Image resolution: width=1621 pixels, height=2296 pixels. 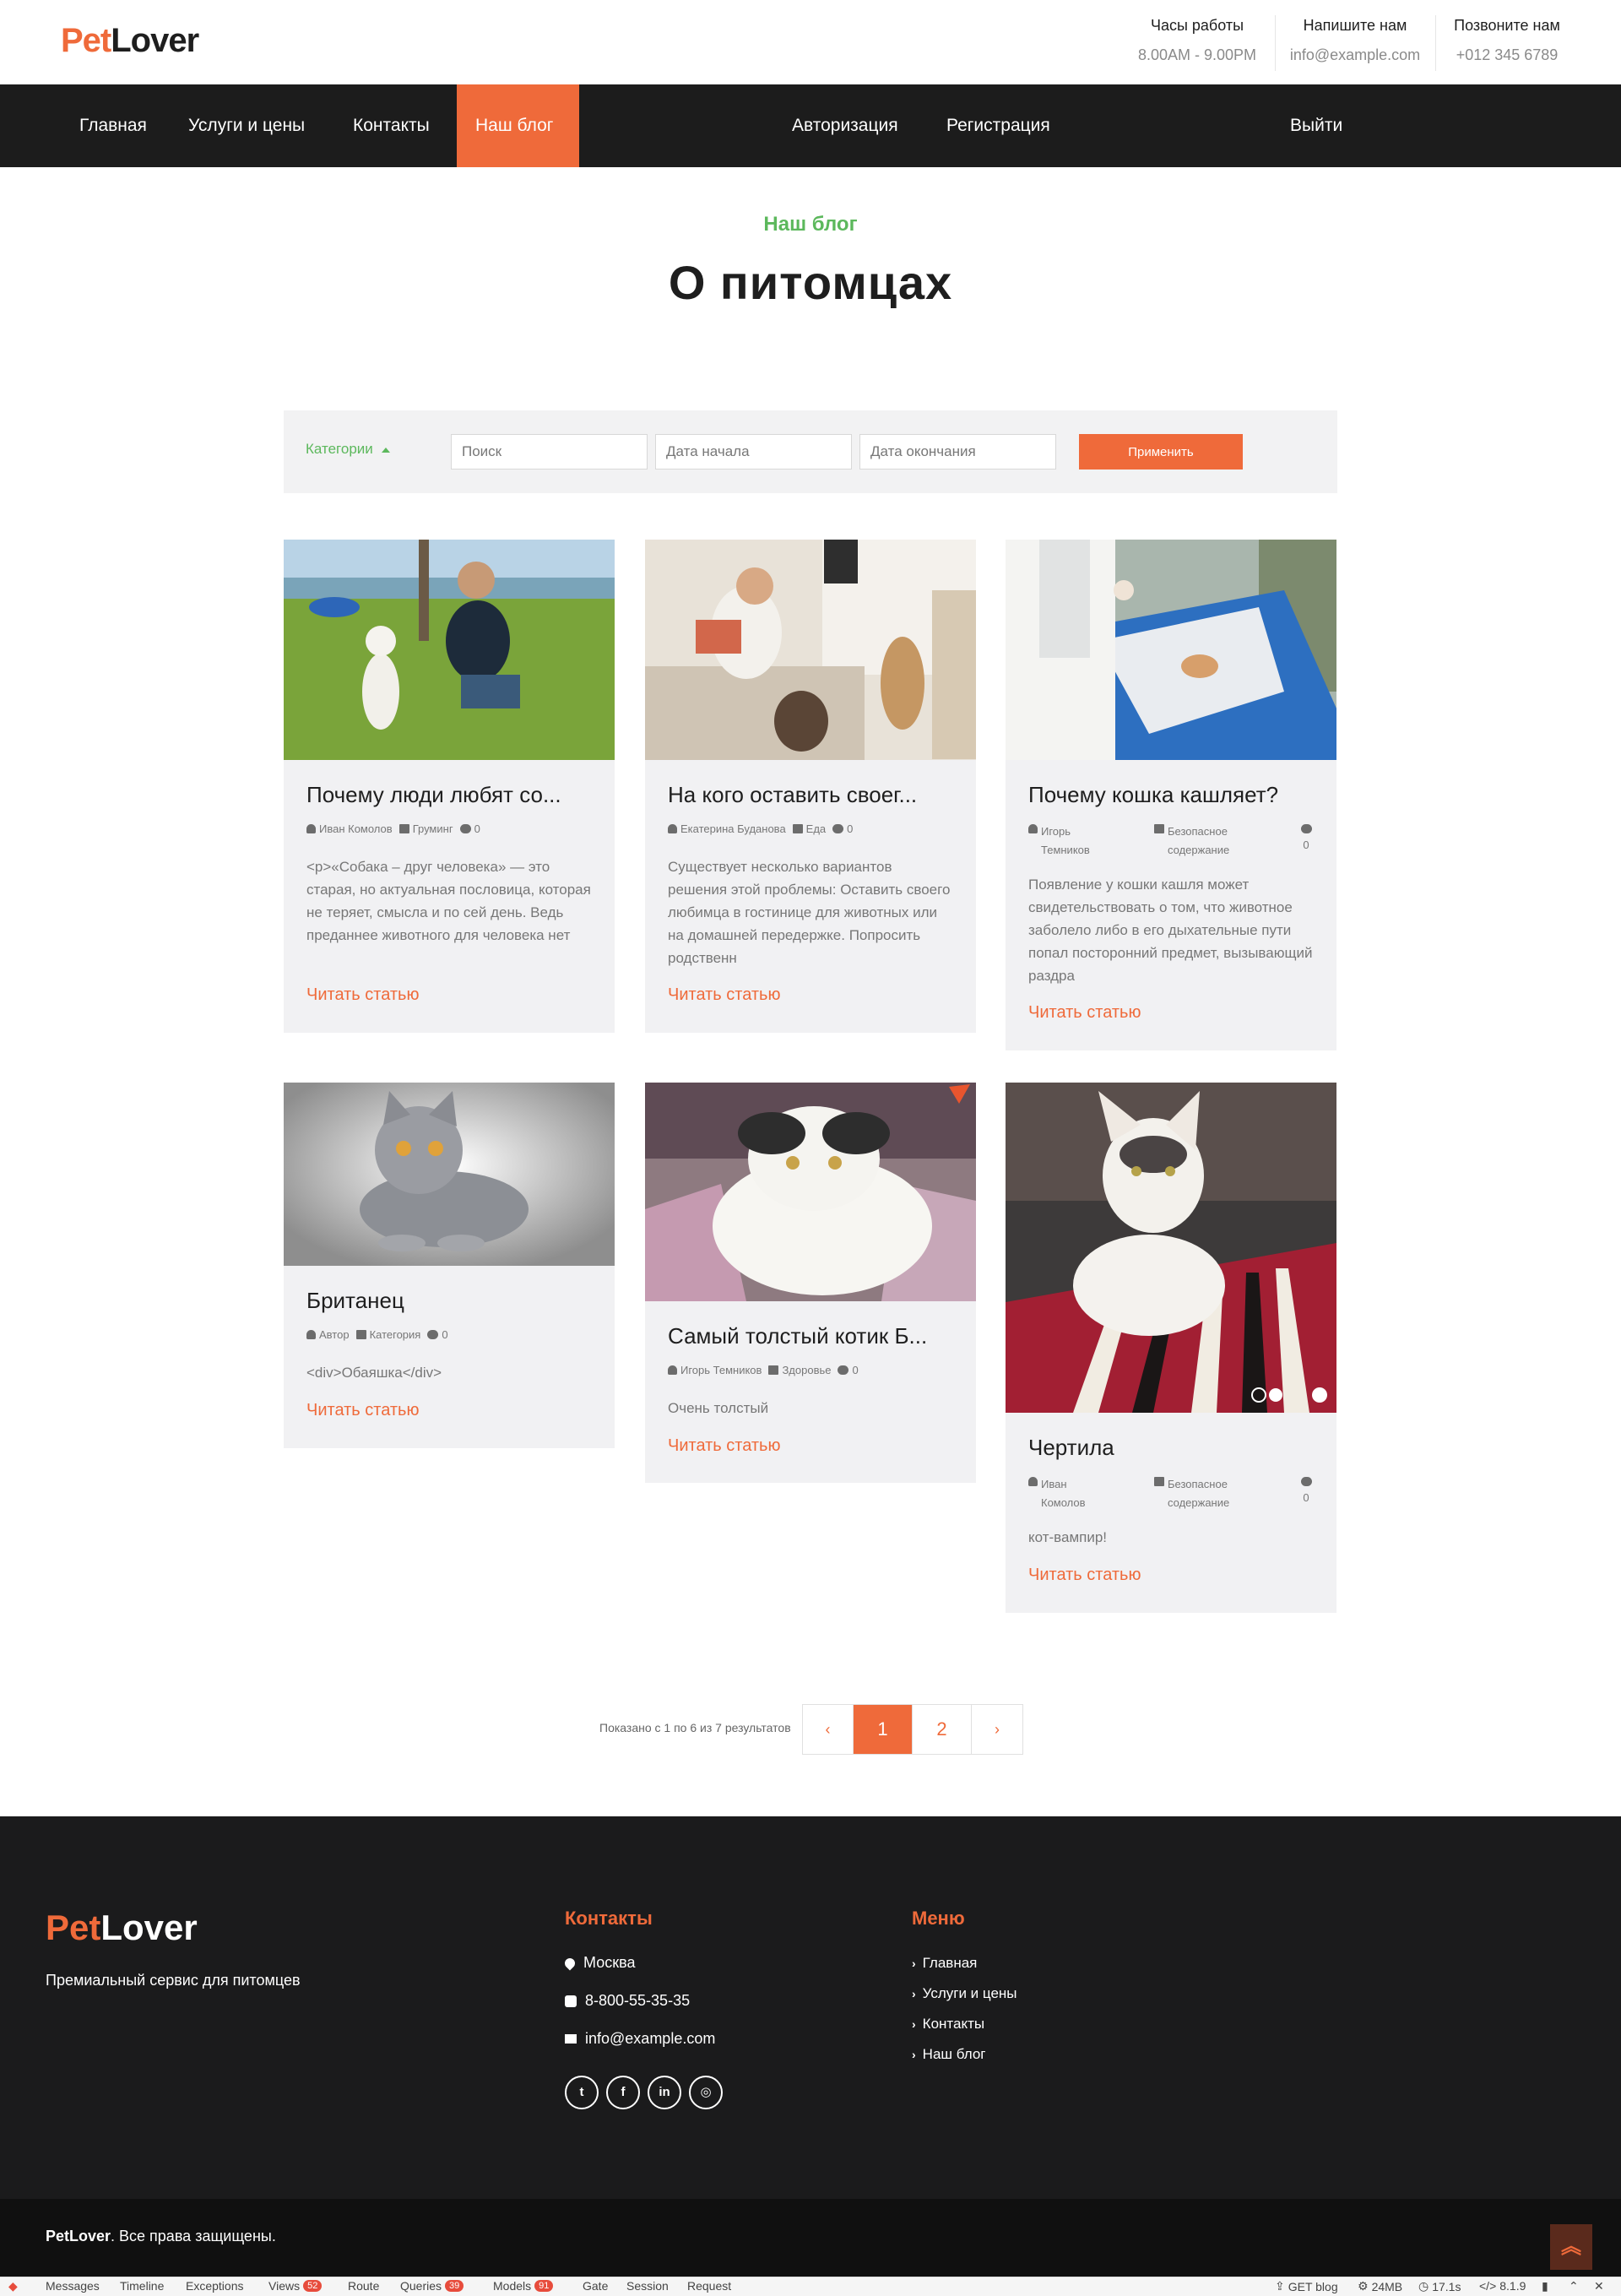 I want to click on start-date-input, so click(x=753, y=452).